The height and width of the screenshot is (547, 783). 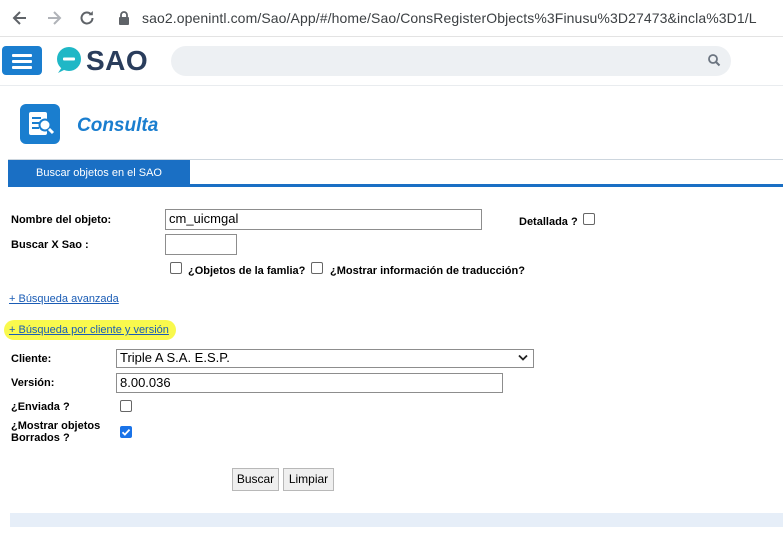 I want to click on search-icon, so click(x=714, y=60).